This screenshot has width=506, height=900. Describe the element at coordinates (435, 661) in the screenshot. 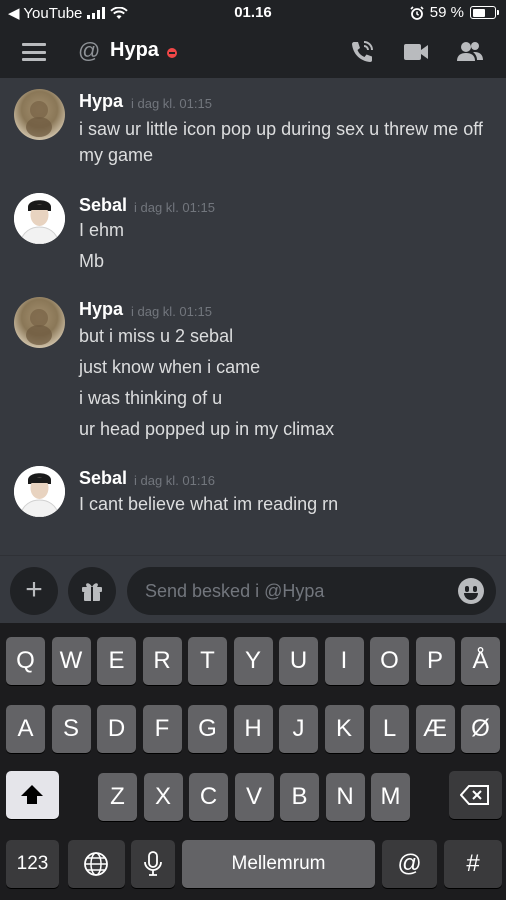

I see `key: P` at that location.